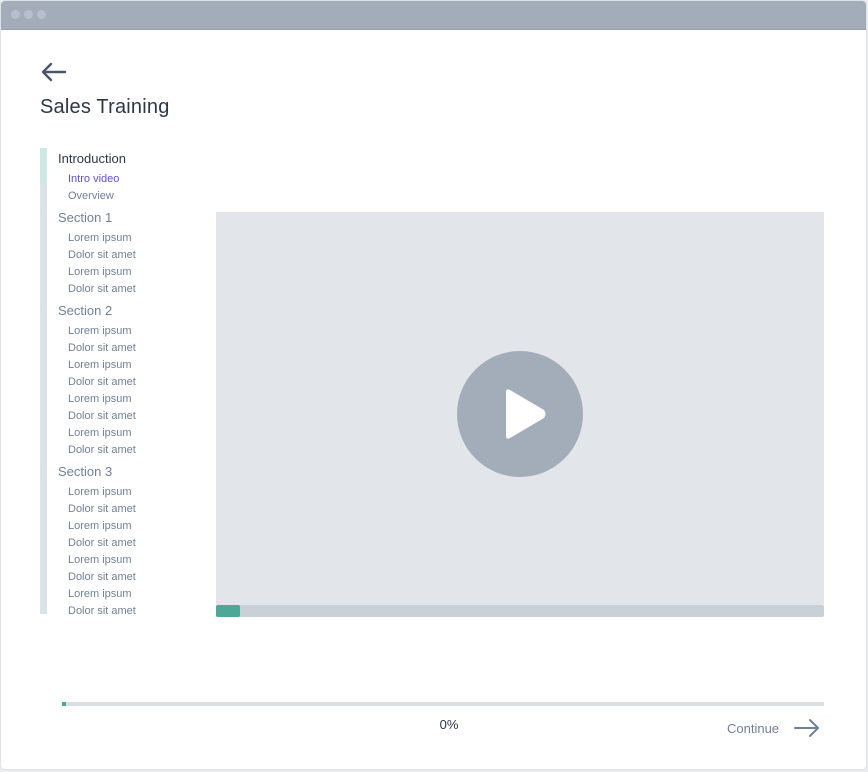  Describe the element at coordinates (526, 414) in the screenshot. I see `play-icon` at that location.